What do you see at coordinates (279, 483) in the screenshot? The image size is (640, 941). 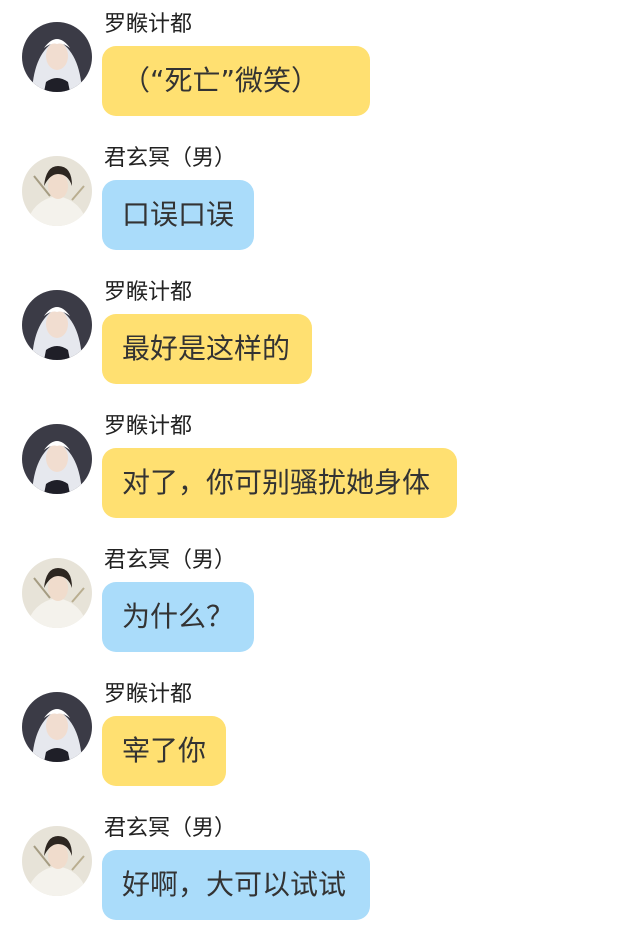 I see `message-bubble: 对了，你可别骚扰她身体` at bounding box center [279, 483].